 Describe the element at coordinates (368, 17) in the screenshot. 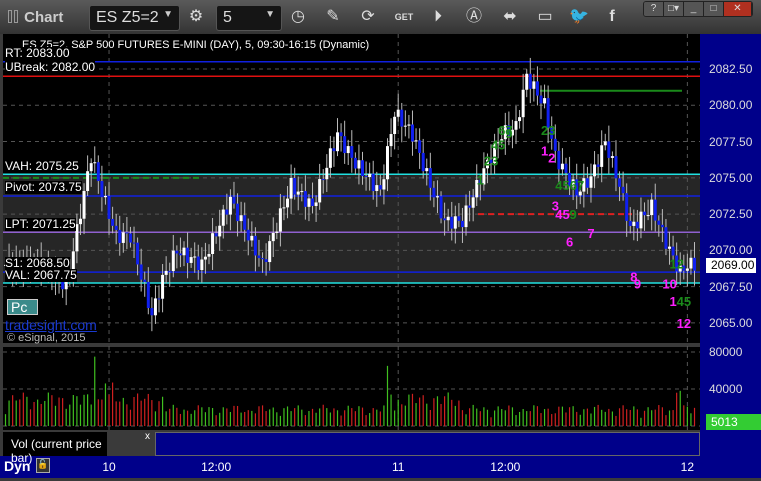

I see `refresh-icon: ⟳` at that location.